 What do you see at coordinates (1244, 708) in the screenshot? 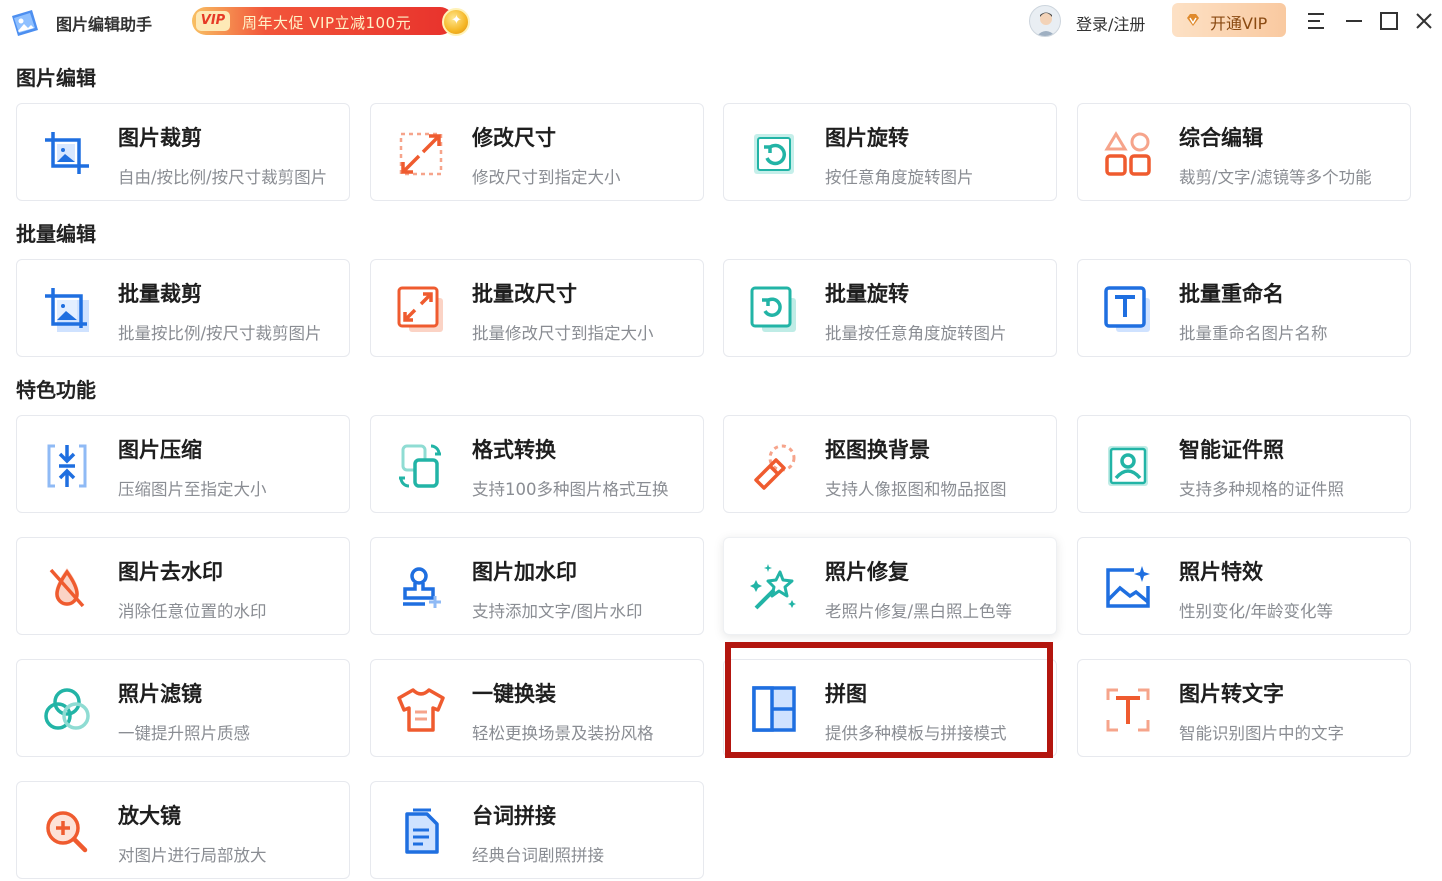
I see `card-image-to-text: 图片转文字 智能识别图片中的文字` at bounding box center [1244, 708].